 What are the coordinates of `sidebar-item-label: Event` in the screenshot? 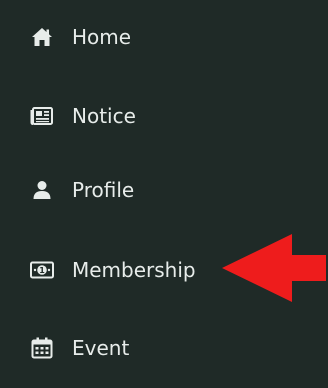 It's located at (101, 348).